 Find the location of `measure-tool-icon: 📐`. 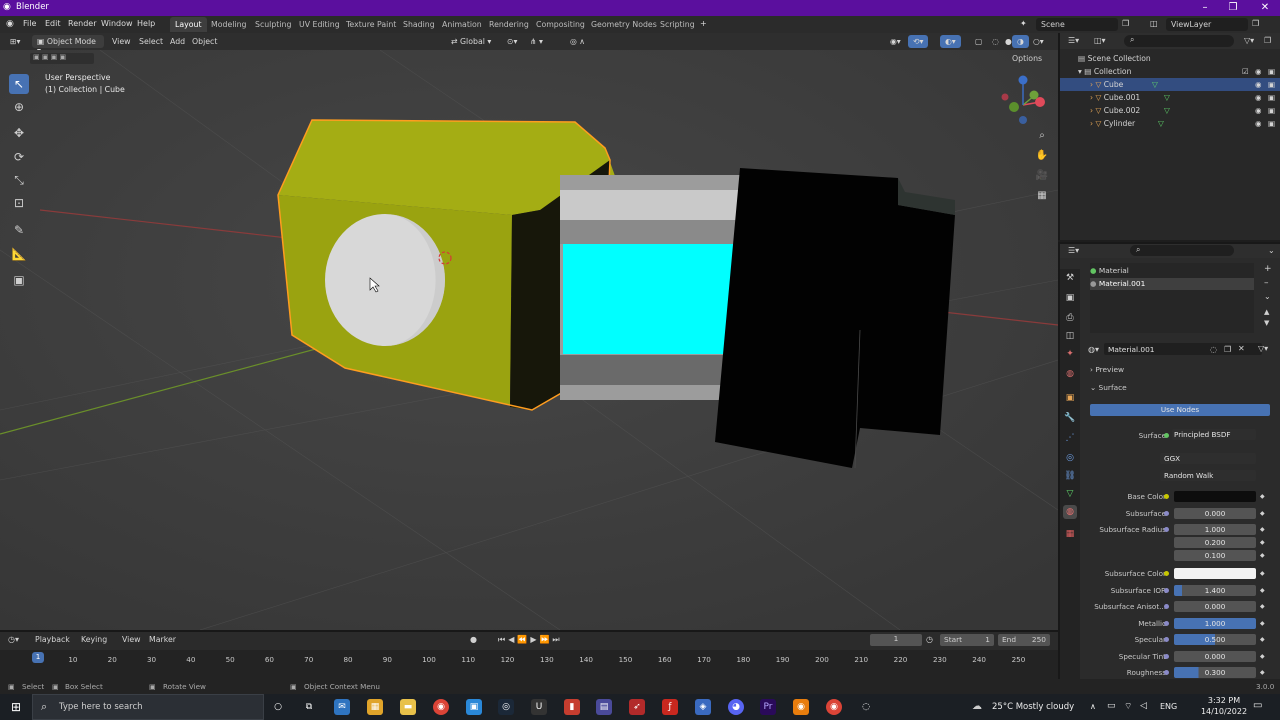

measure-tool-icon: 📐 is located at coordinates (19, 254).